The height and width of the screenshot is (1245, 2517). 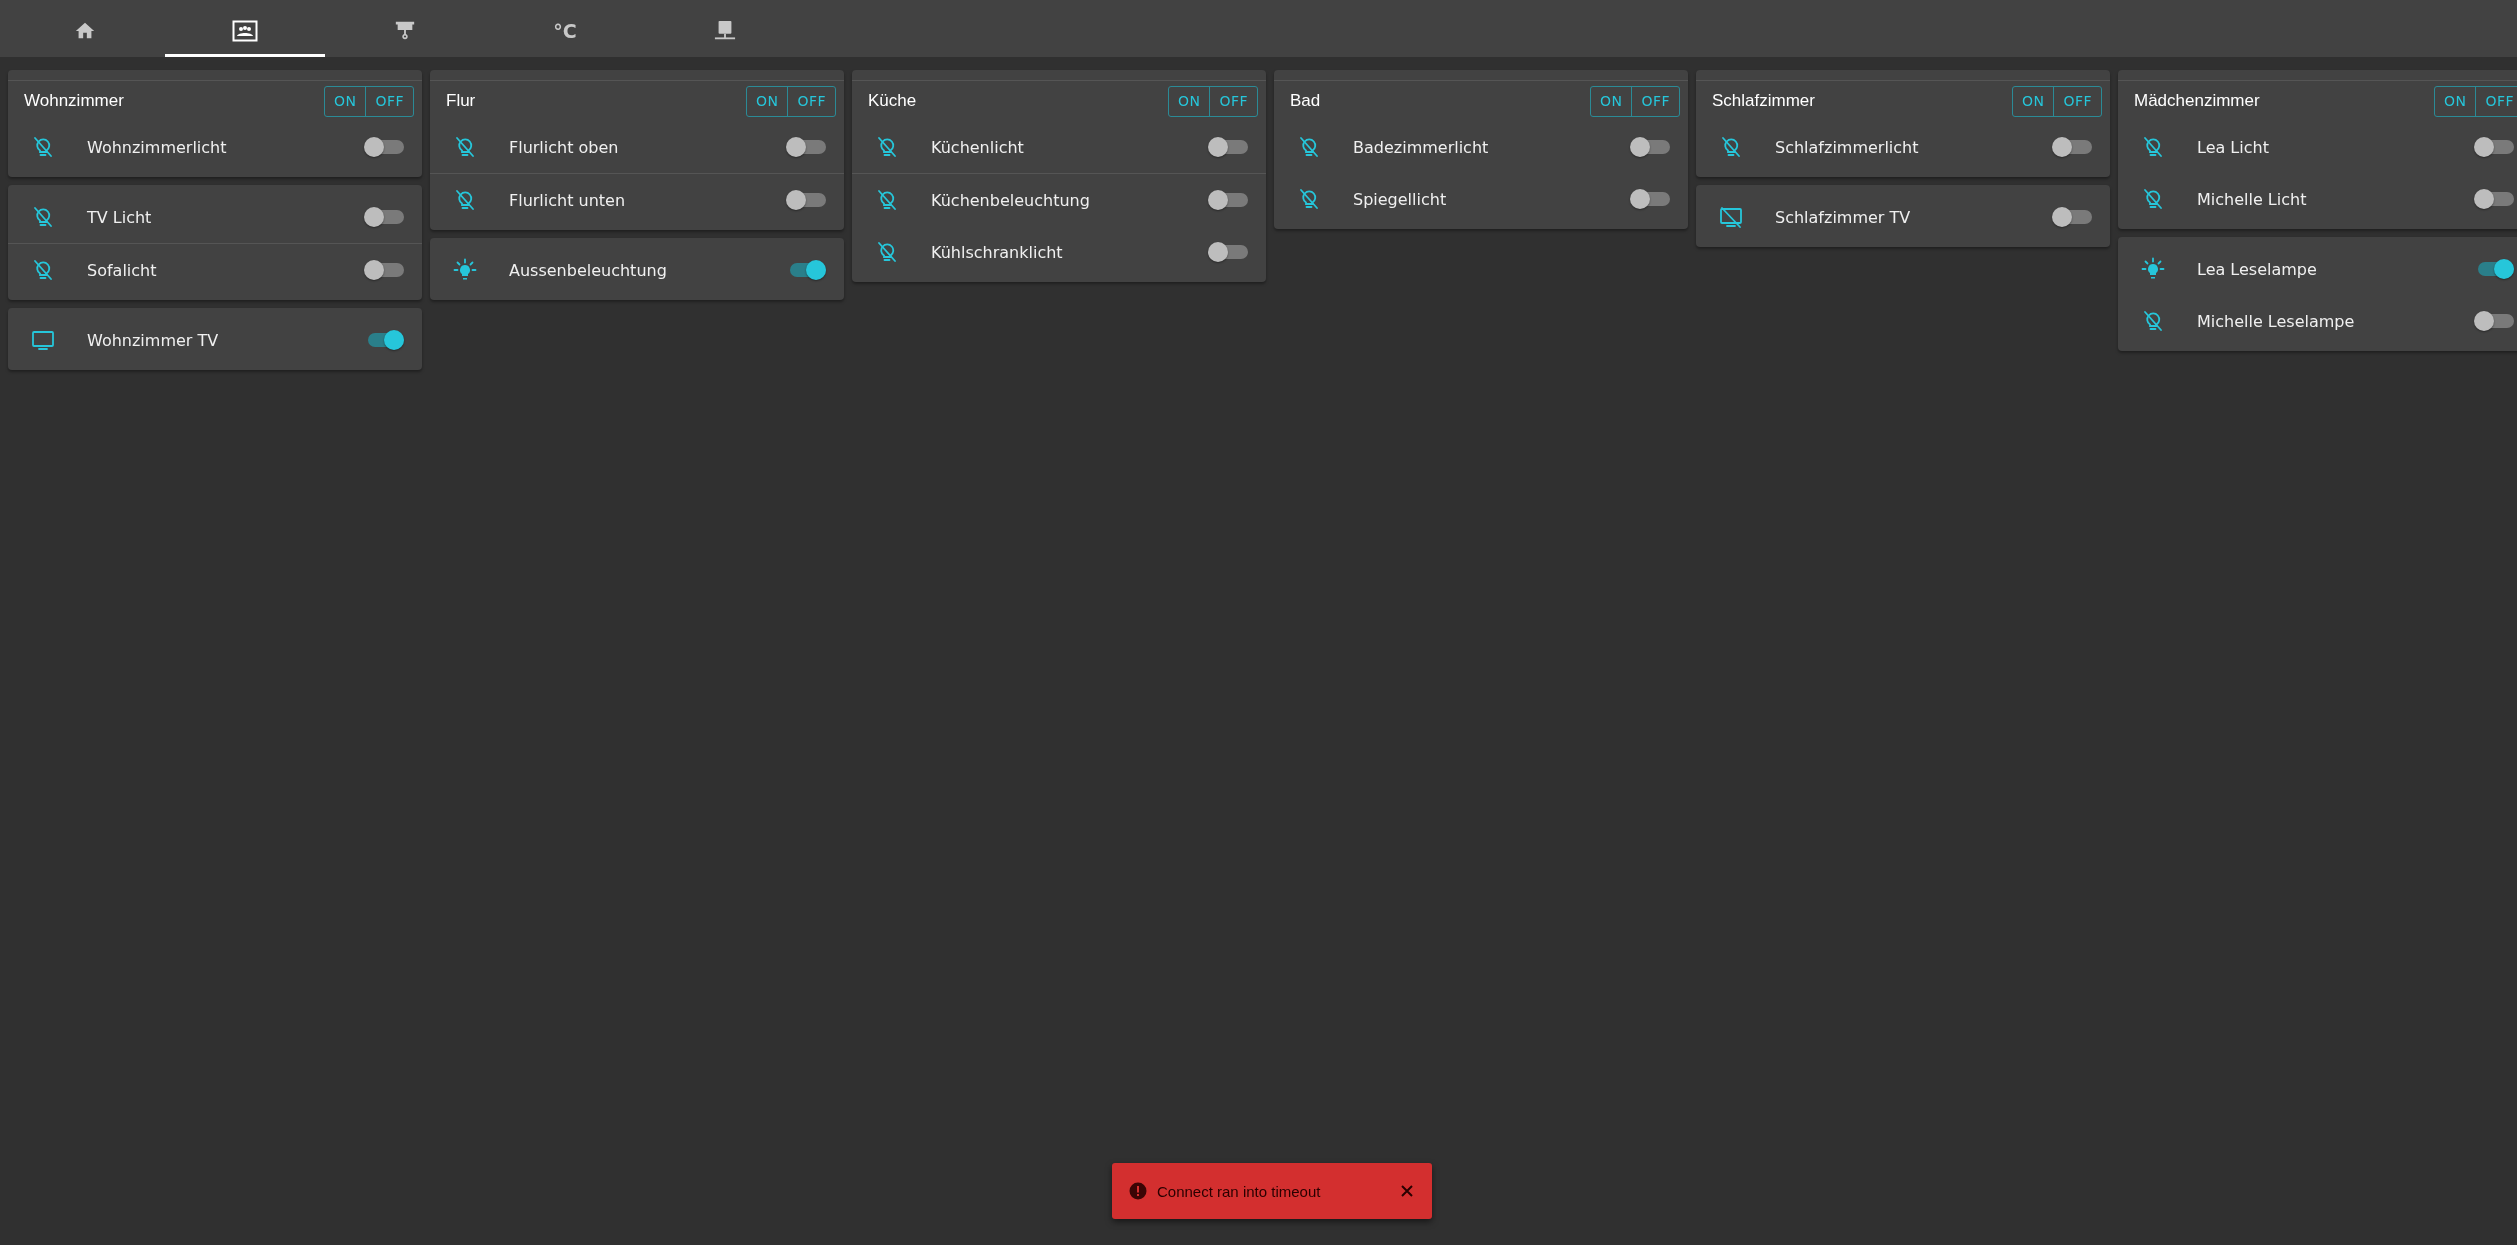 What do you see at coordinates (245, 31) in the screenshot?
I see `people-frame-icon` at bounding box center [245, 31].